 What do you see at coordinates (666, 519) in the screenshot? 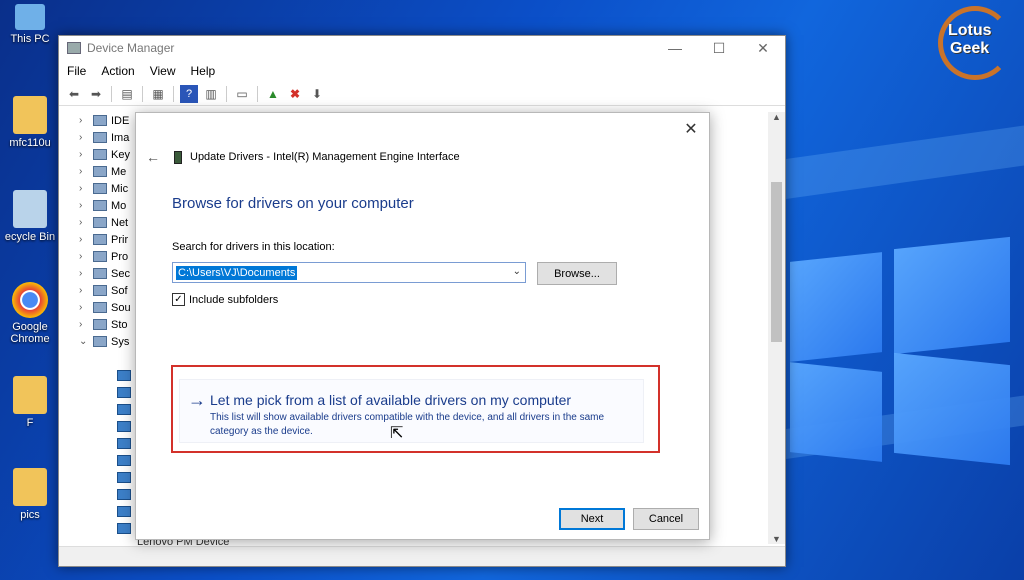
I see `cancel-button: Cancel` at bounding box center [666, 519].